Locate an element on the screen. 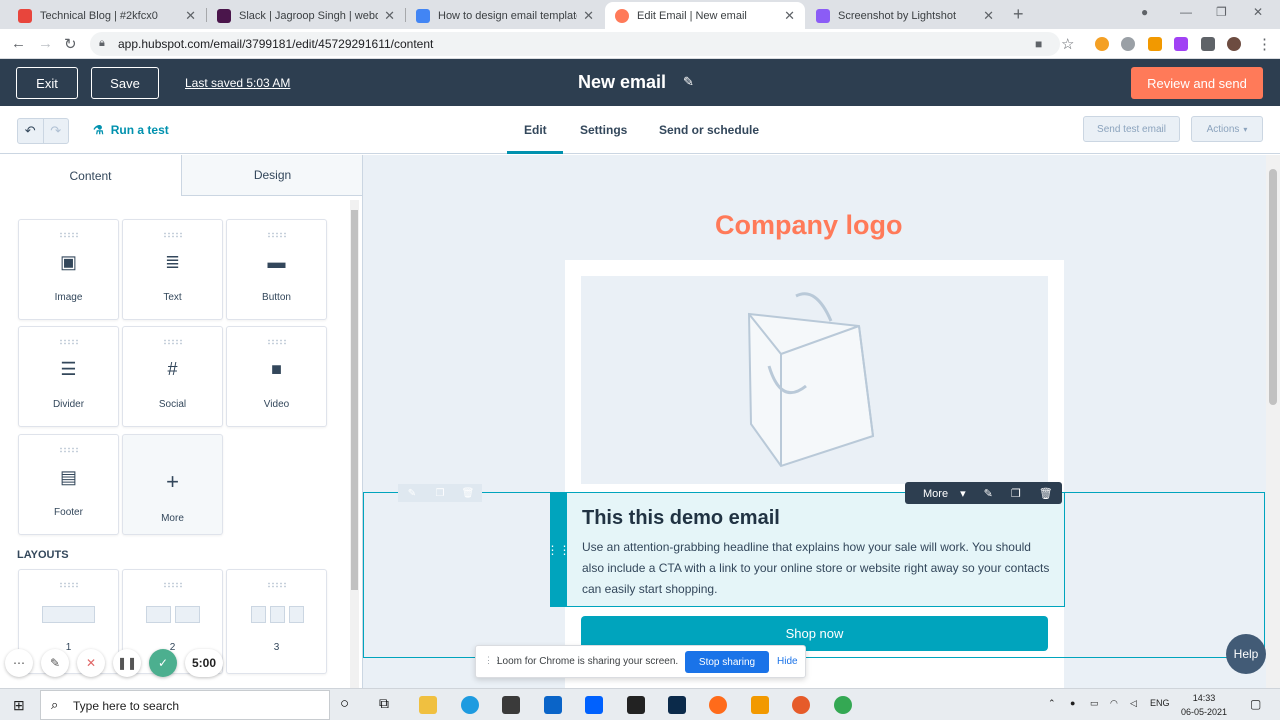  tab-design: Design is located at coordinates (271, 175).